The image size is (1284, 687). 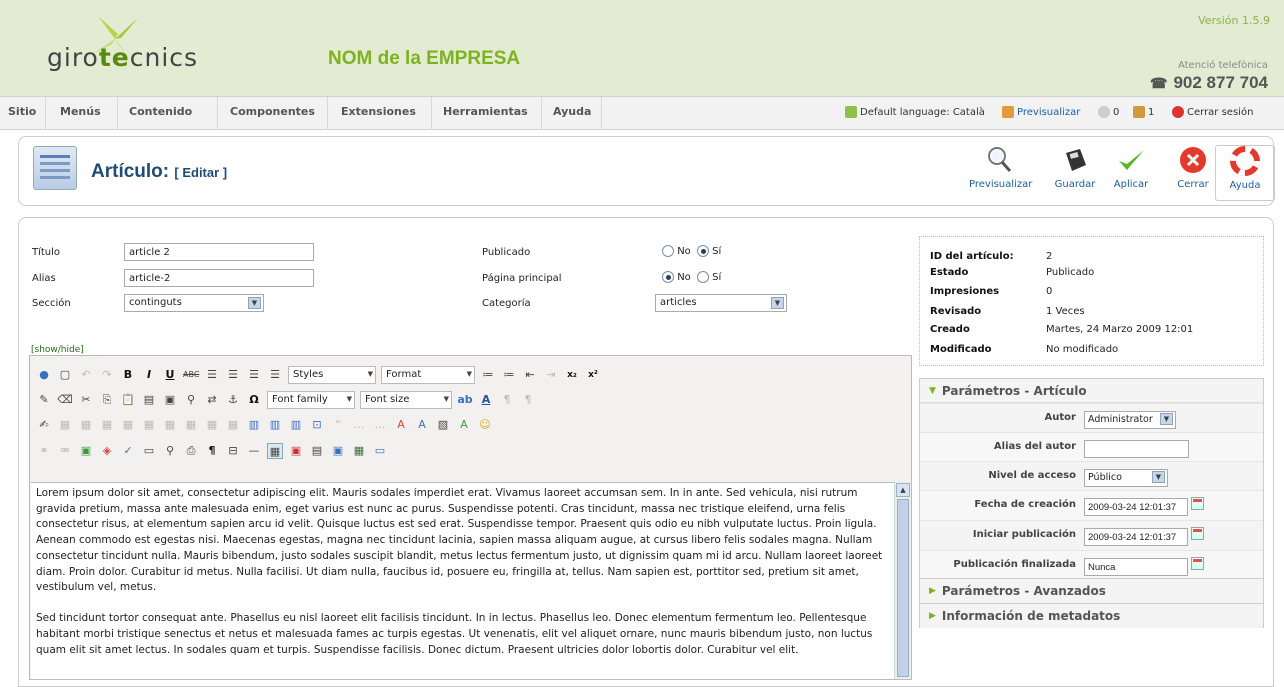 What do you see at coordinates (170, 375) in the screenshot?
I see `underline-icon: U` at bounding box center [170, 375].